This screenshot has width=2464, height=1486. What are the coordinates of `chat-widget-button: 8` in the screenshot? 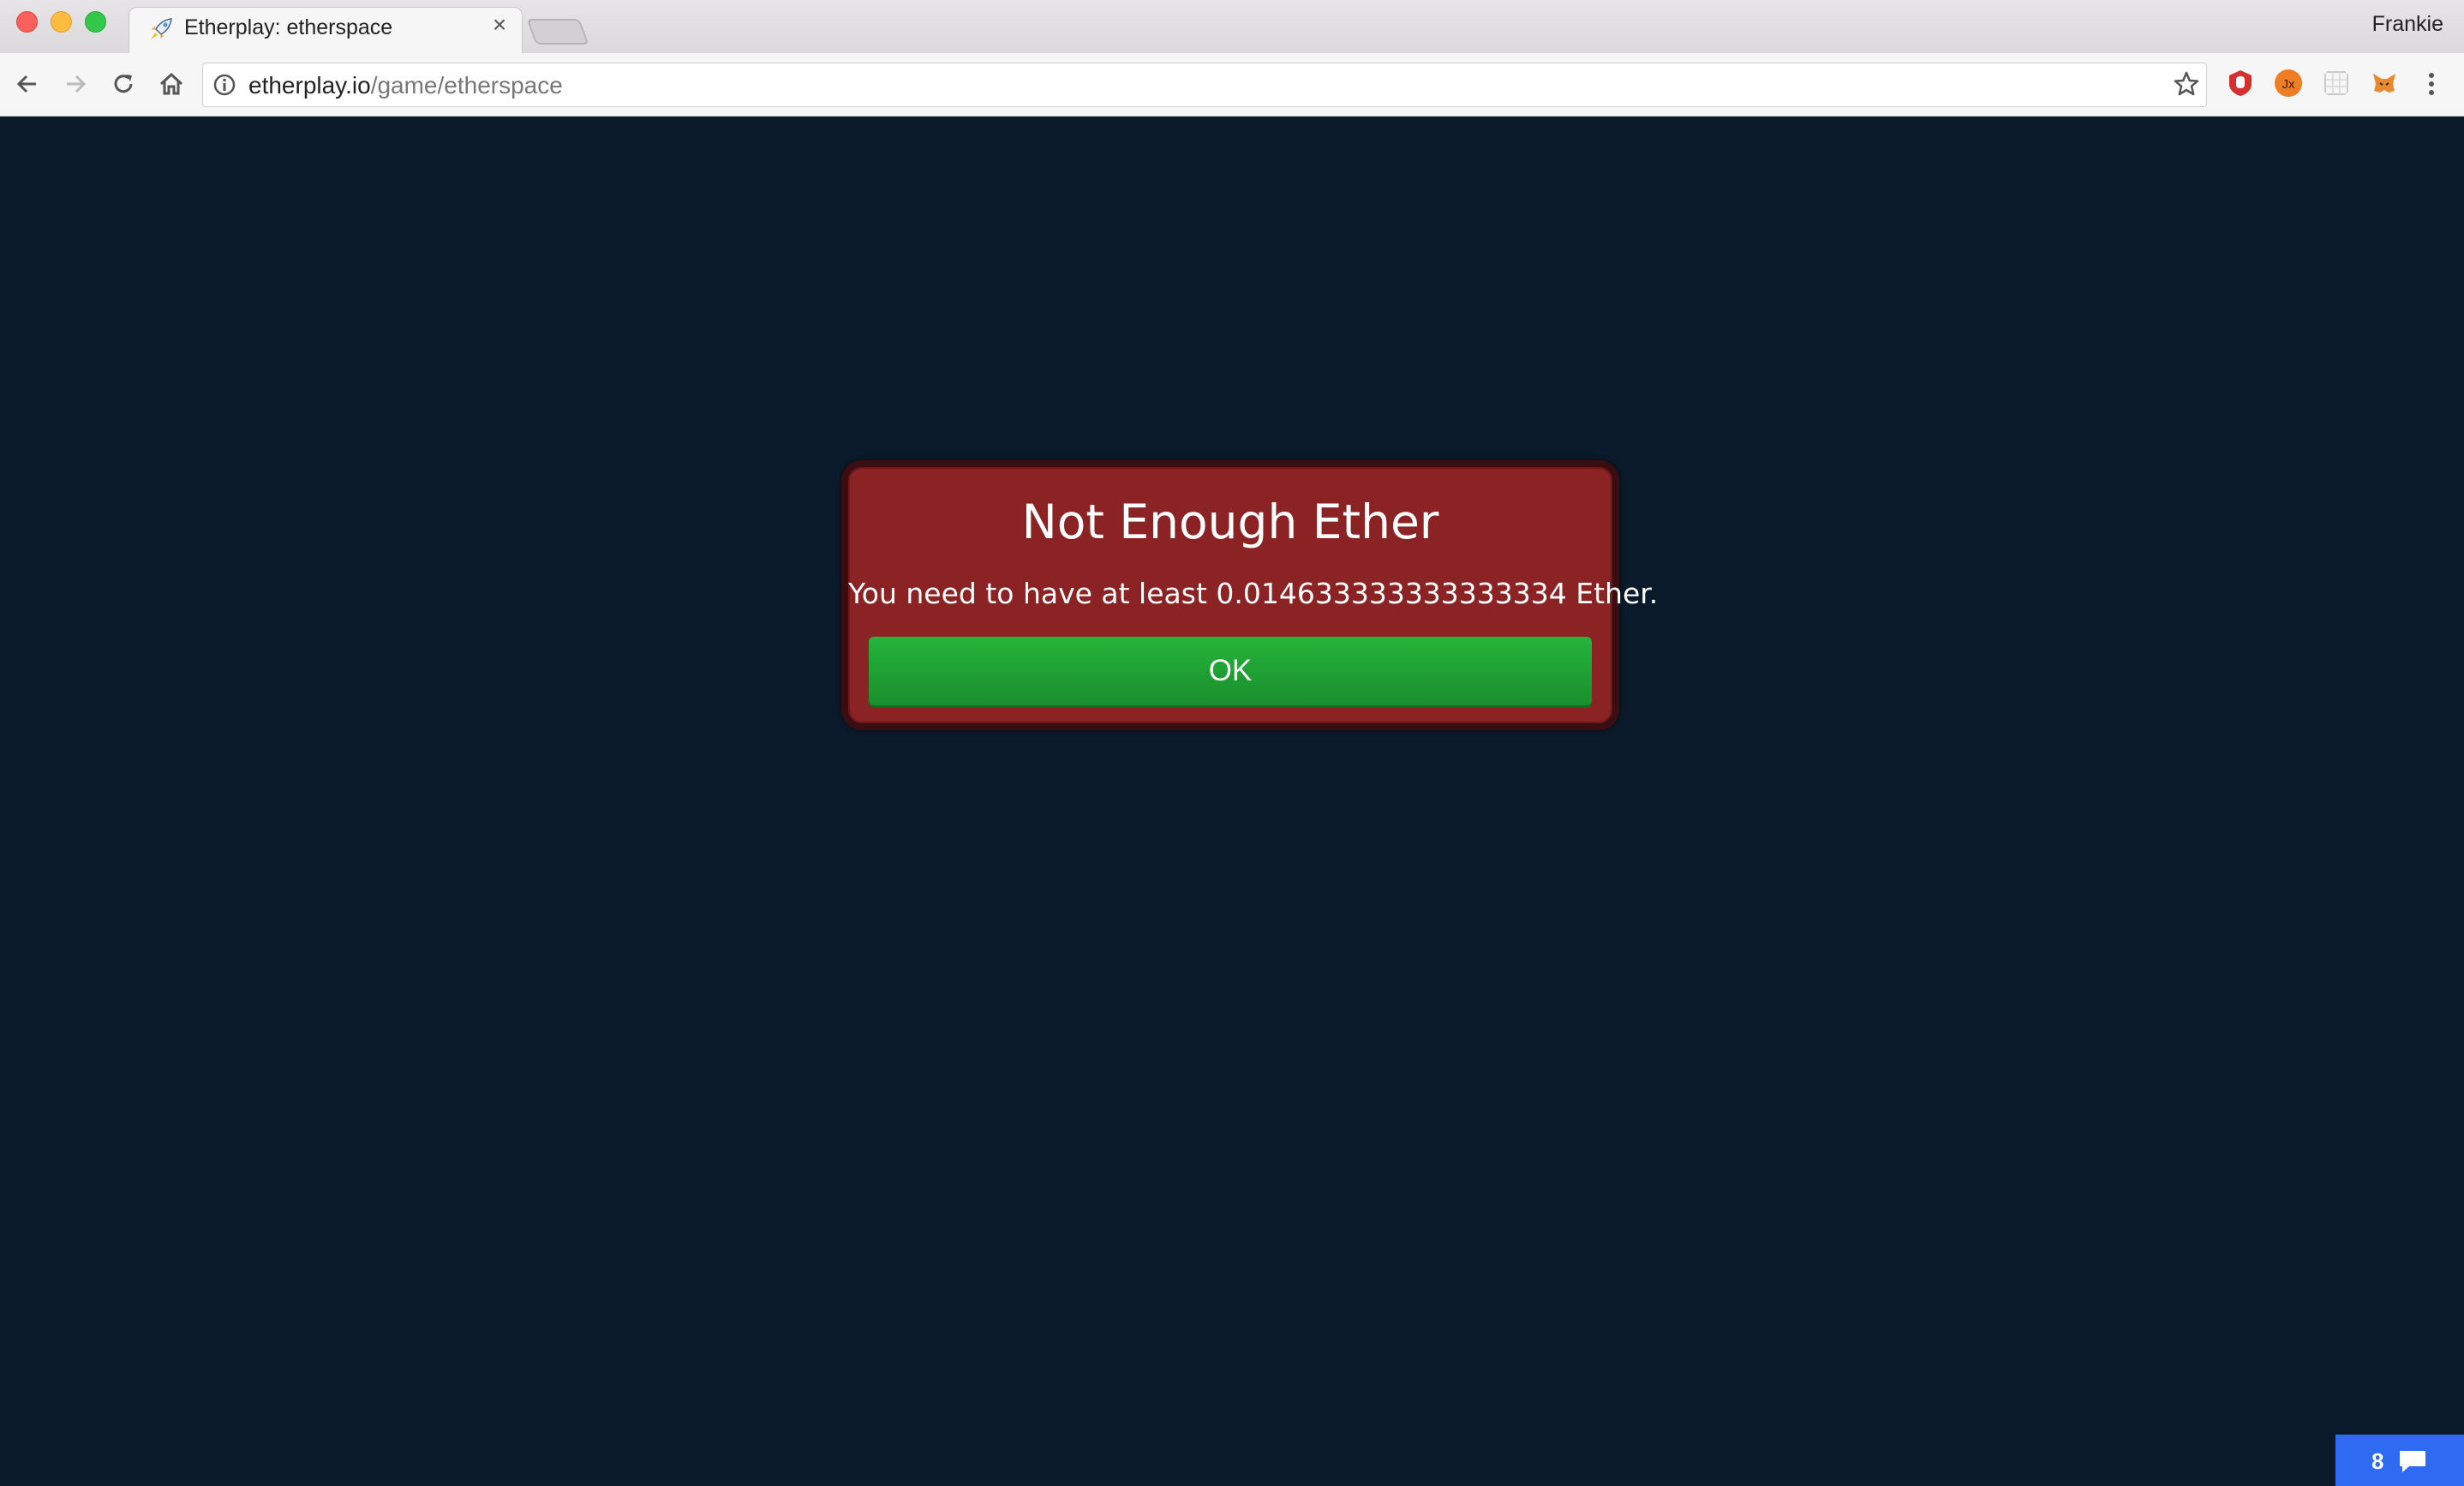 It's located at (2399, 1460).